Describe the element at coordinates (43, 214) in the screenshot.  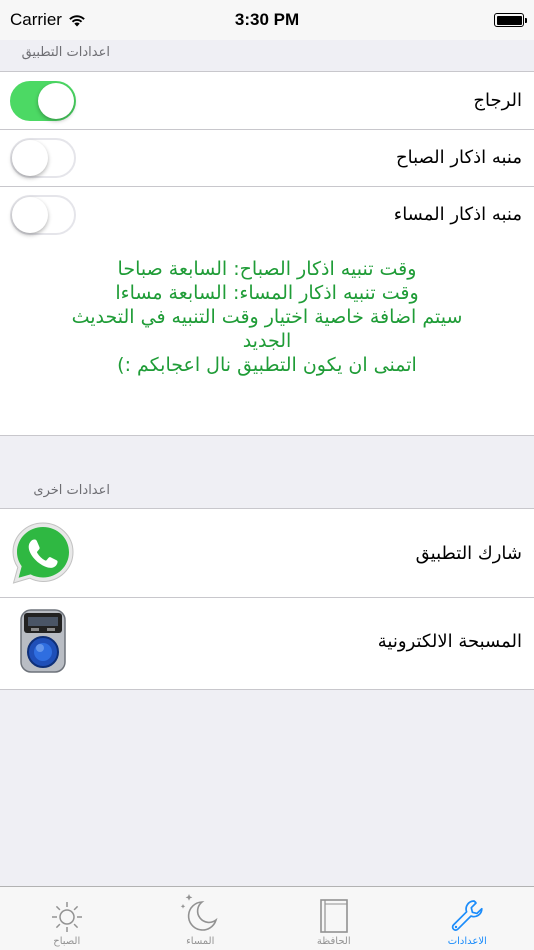
I see `evening-alarm-toggle` at that location.